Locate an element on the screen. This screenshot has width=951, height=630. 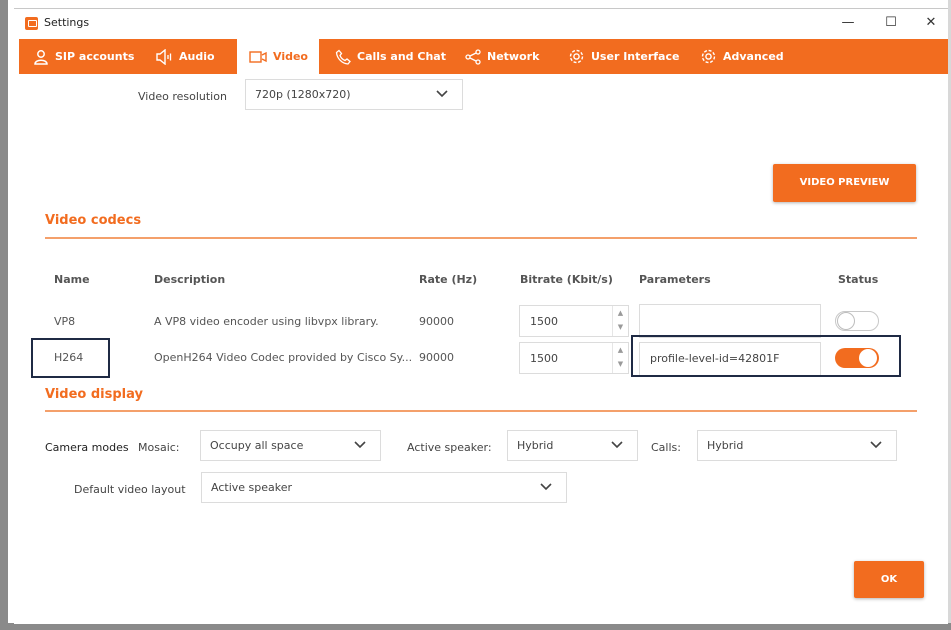
minimize-button: — is located at coordinates (848, 23).